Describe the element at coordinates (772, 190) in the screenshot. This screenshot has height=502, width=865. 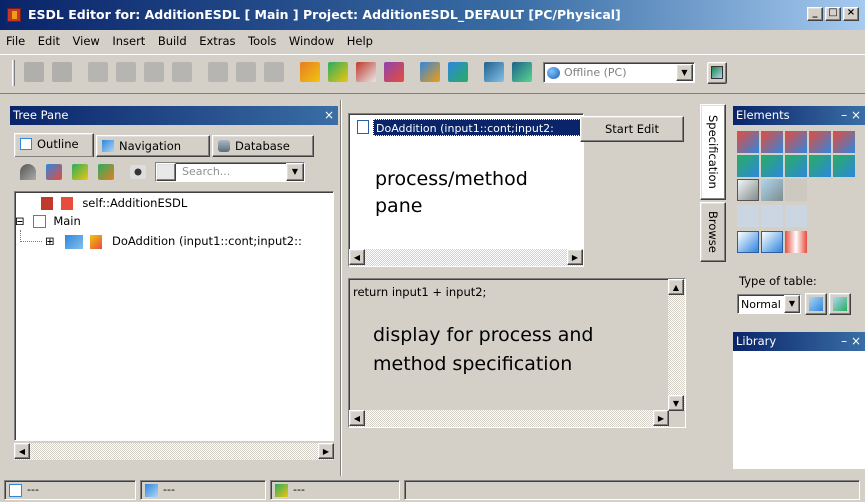
I see `element-branch-icon` at that location.